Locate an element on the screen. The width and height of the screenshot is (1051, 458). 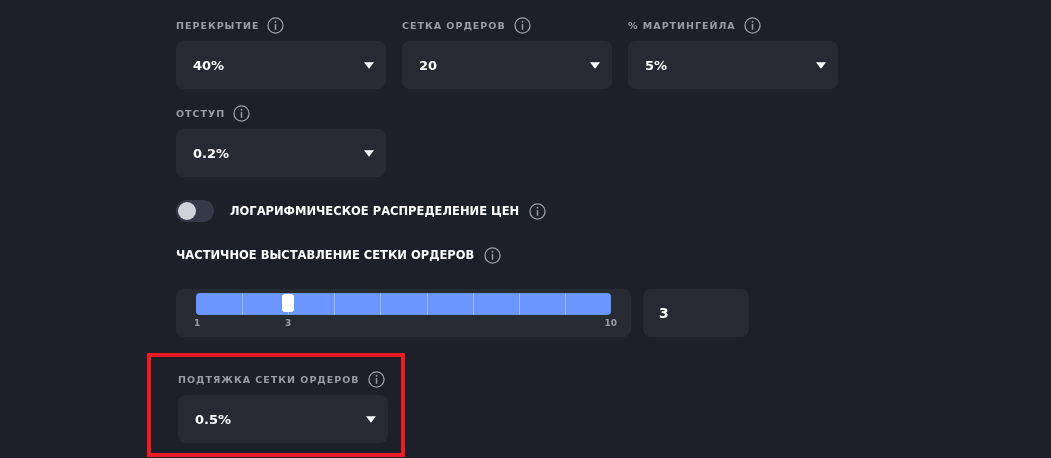
field-label: ОТСТУП is located at coordinates (201, 113).